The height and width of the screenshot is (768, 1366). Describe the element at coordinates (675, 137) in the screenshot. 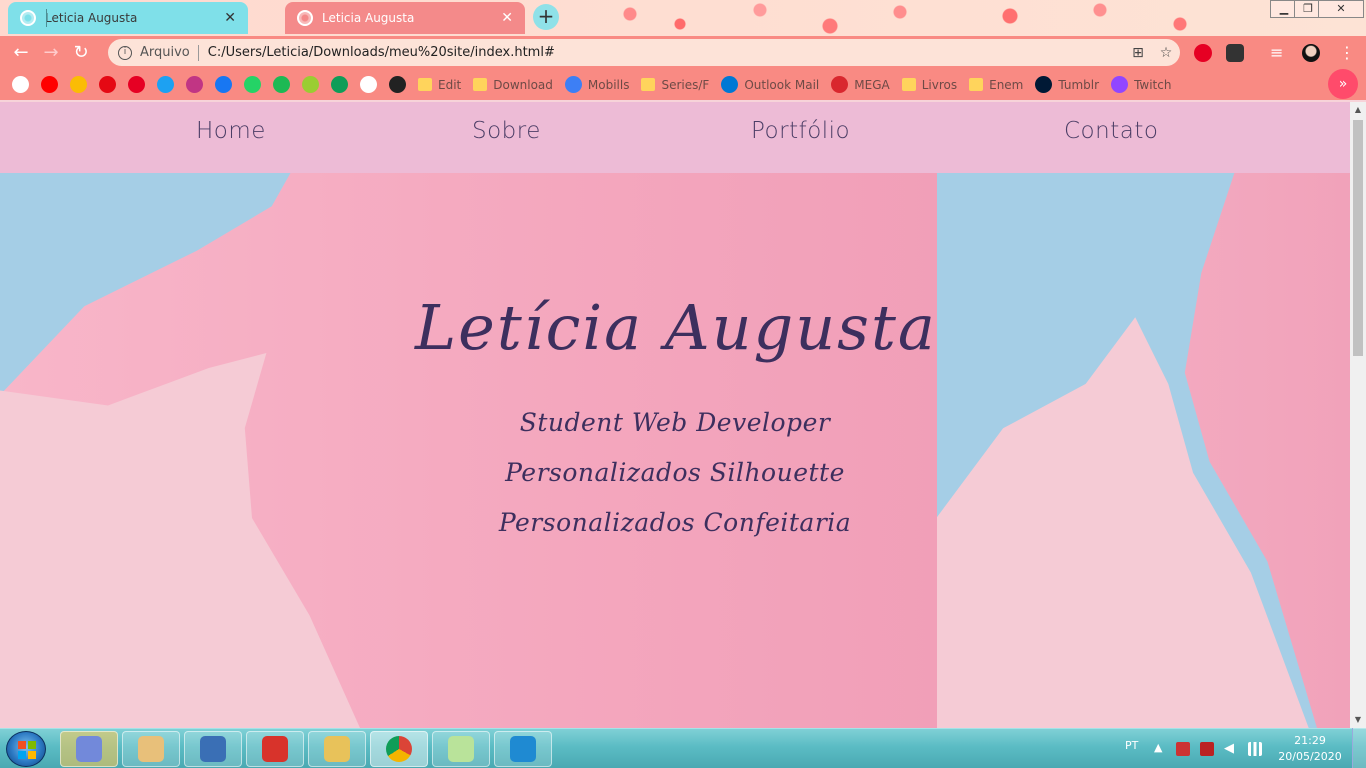

I see `site-navbar: Home Sobre Portfólio Contato` at that location.